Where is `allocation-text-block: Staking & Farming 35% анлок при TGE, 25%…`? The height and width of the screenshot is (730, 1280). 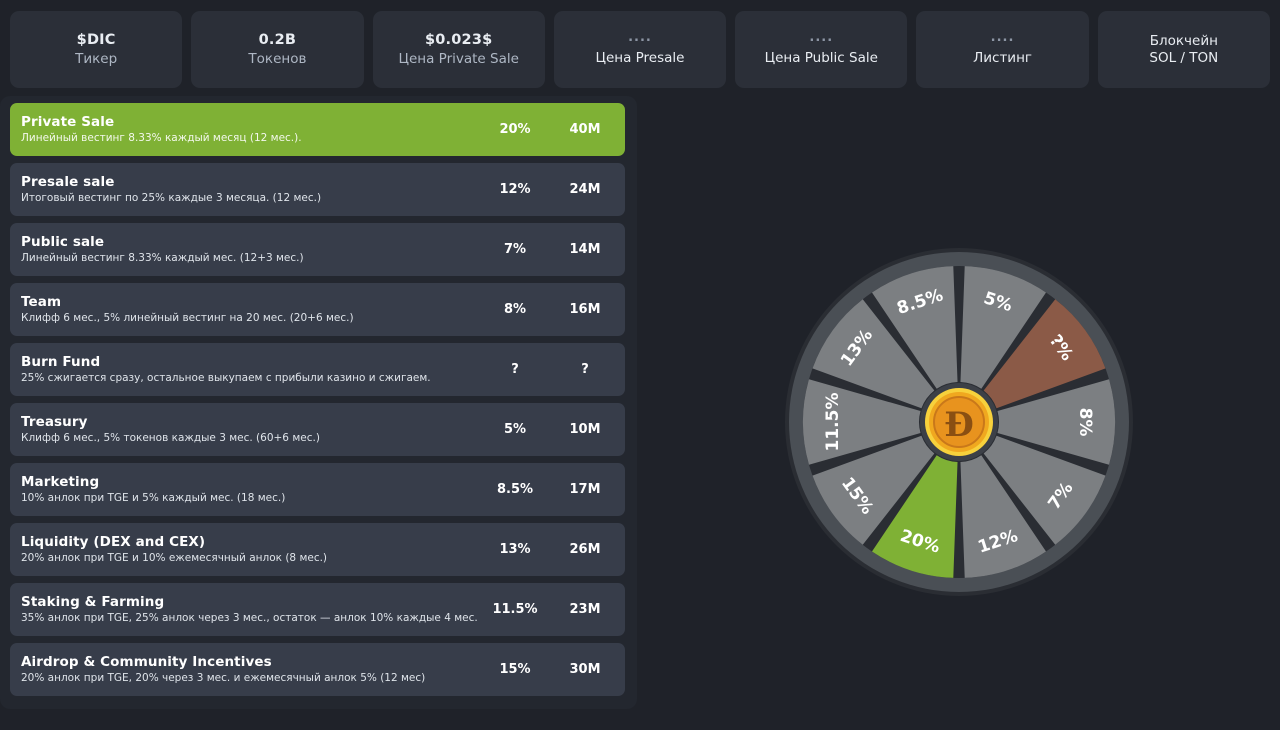
allocation-text-block: Staking & Farming 35% анлок при TGE, 25%… is located at coordinates (250, 609).